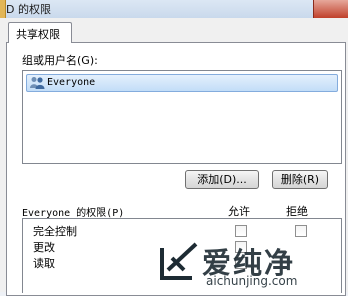 This screenshot has width=348, height=296. Describe the element at coordinates (37, 83) in the screenshot. I see `user-group-icon` at that location.